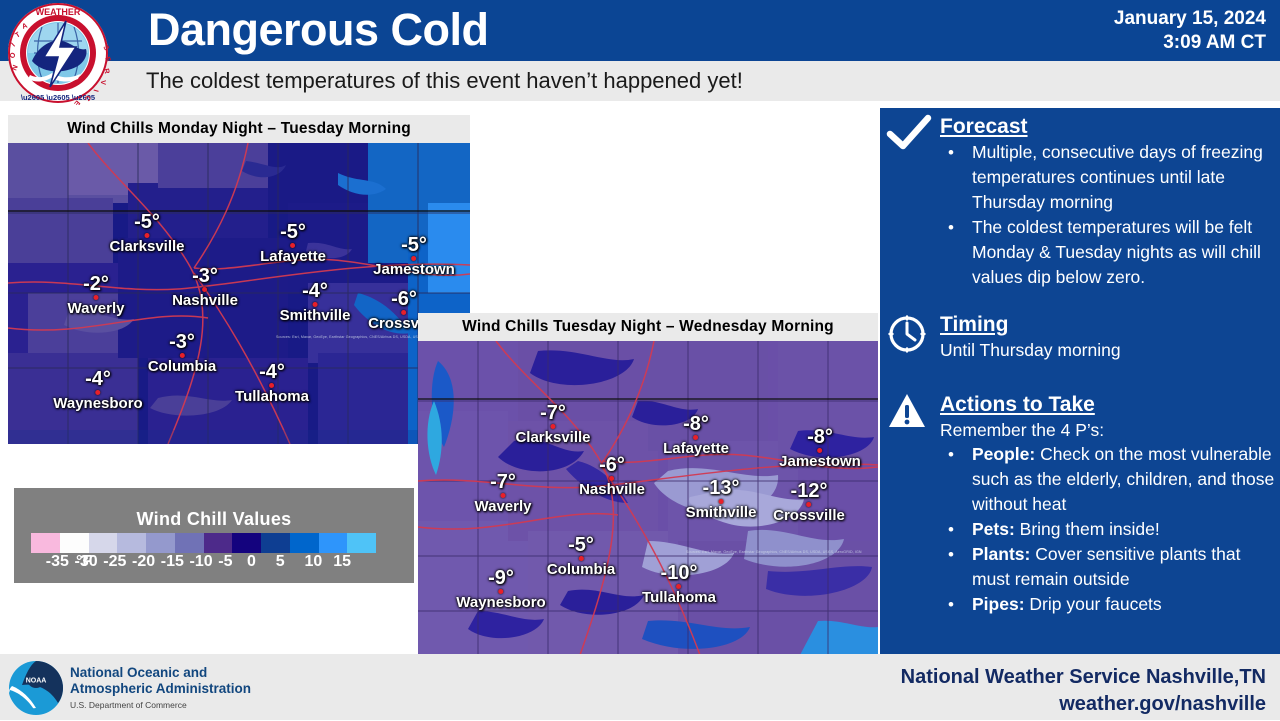  What do you see at coordinates (721, 488) in the screenshot?
I see `city-temperature: -13°` at bounding box center [721, 488].